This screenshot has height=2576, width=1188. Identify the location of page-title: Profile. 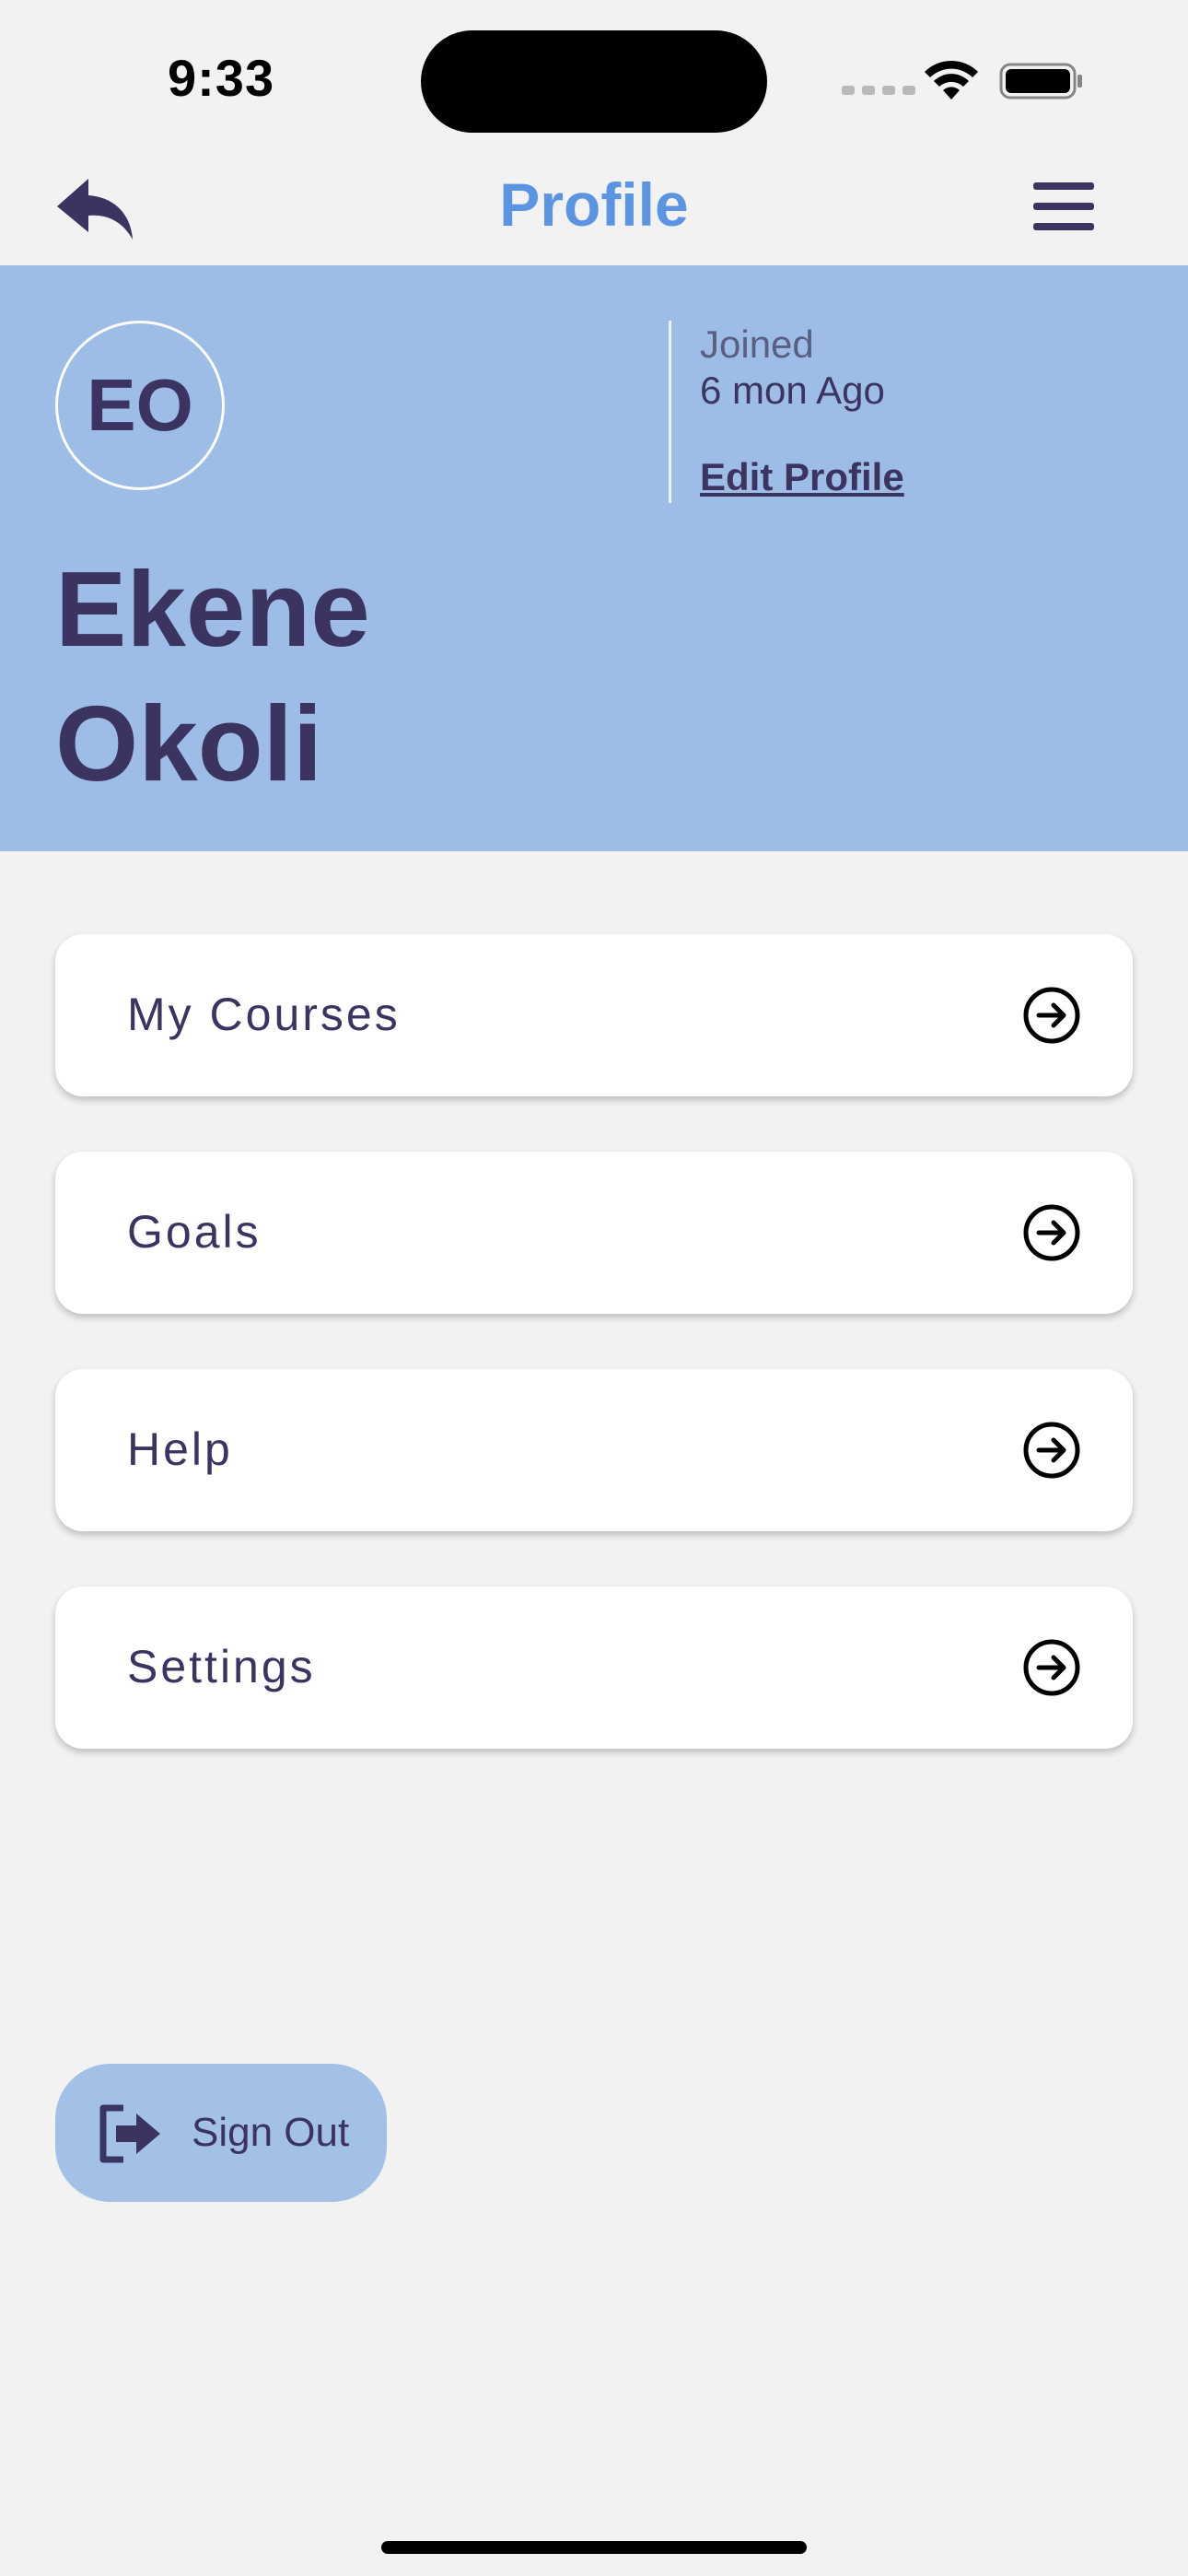
(594, 204).